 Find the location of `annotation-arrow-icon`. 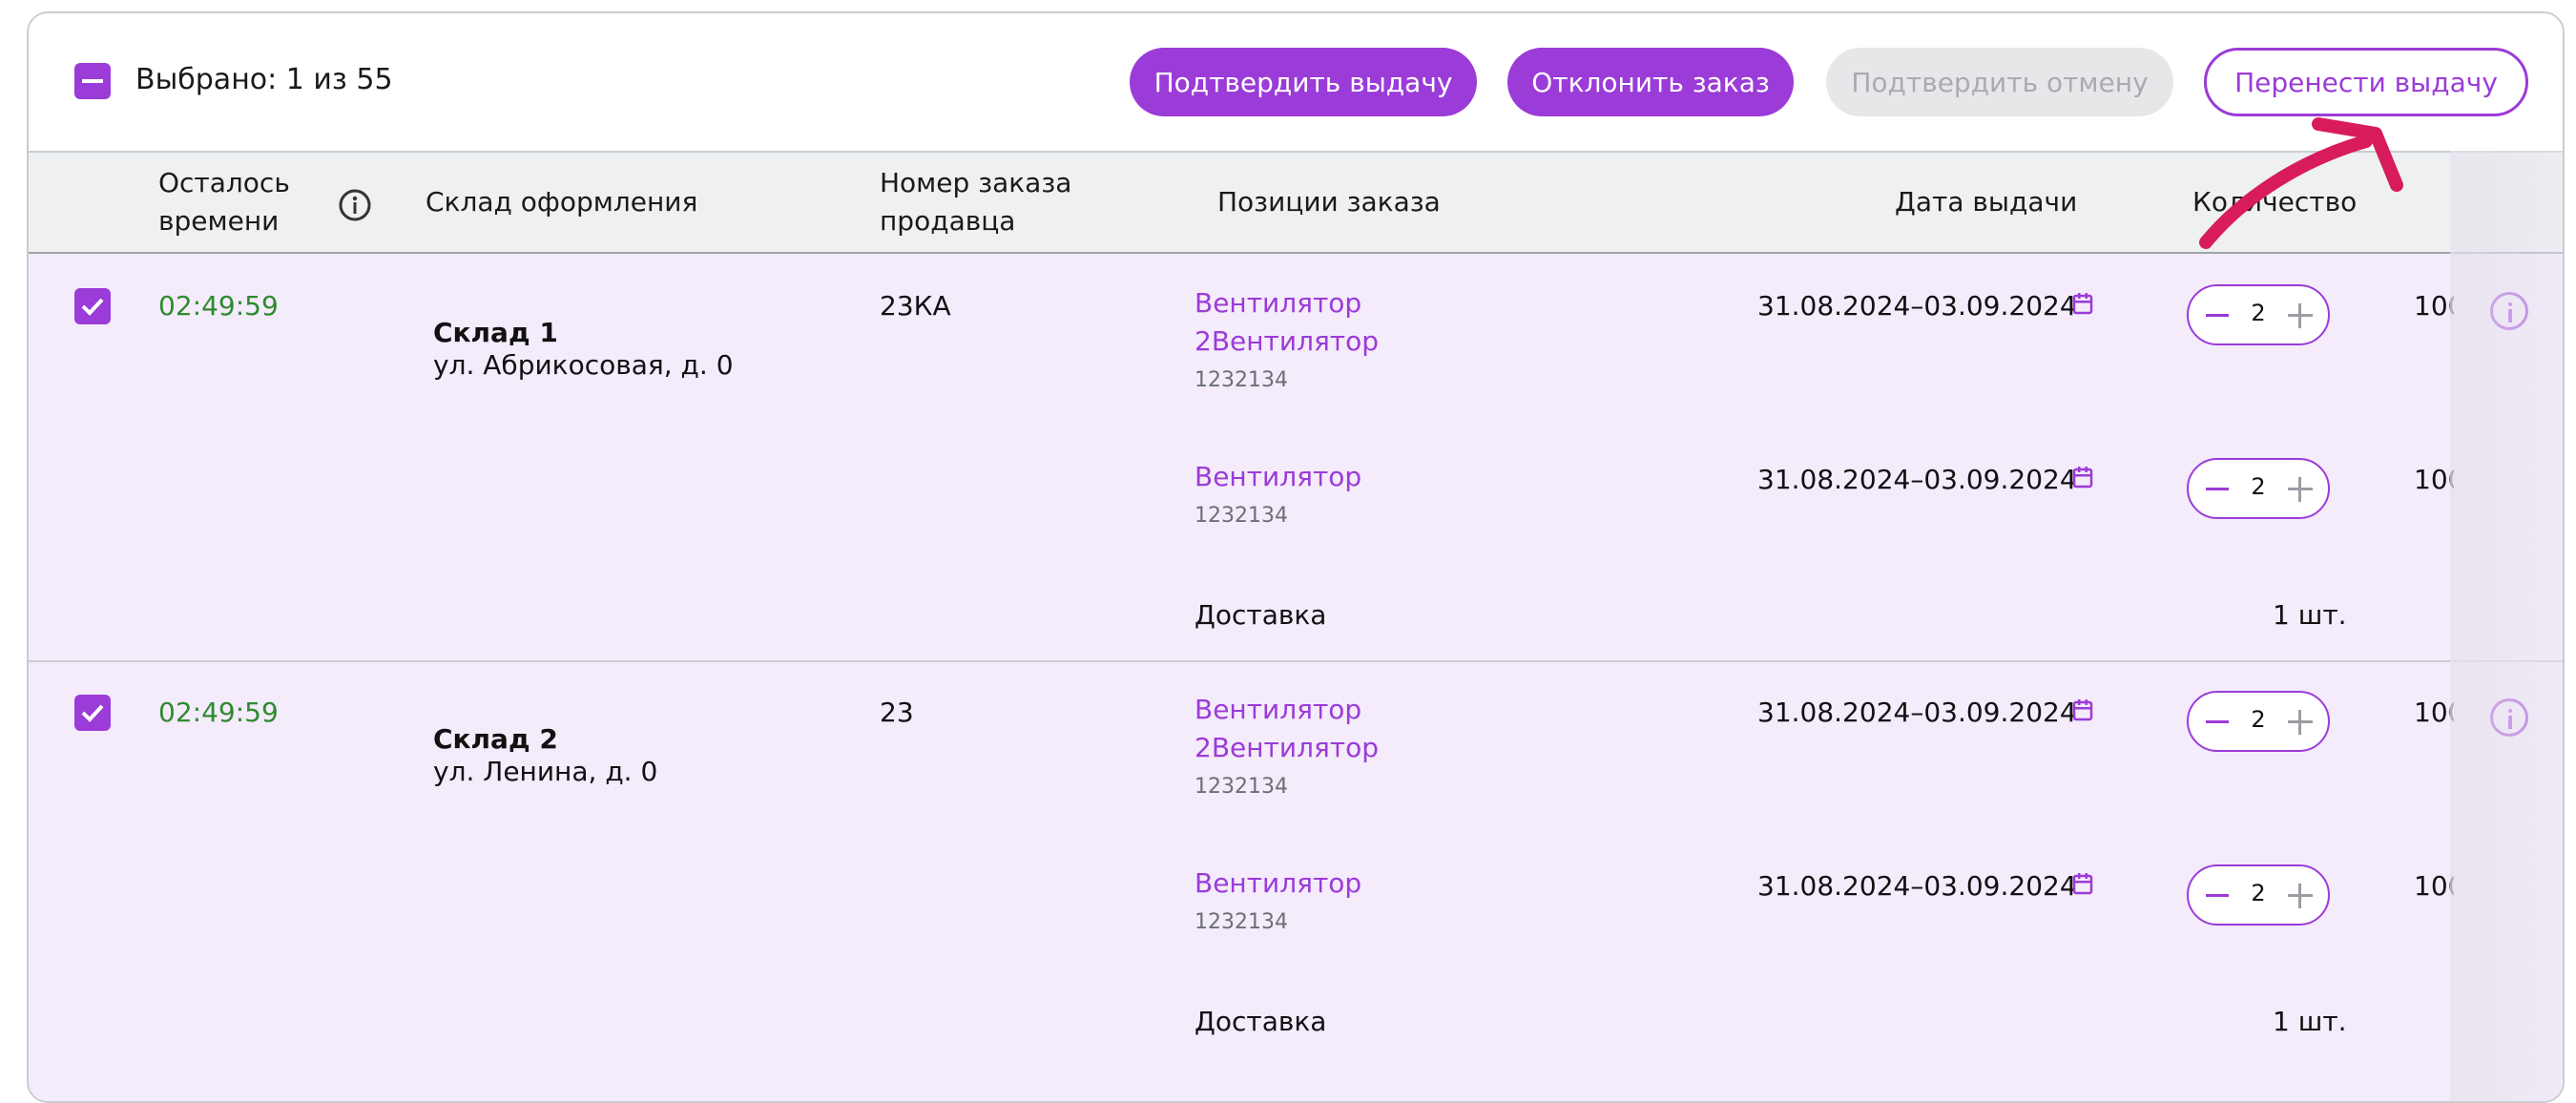

annotation-arrow-icon is located at coordinates (2301, 183).